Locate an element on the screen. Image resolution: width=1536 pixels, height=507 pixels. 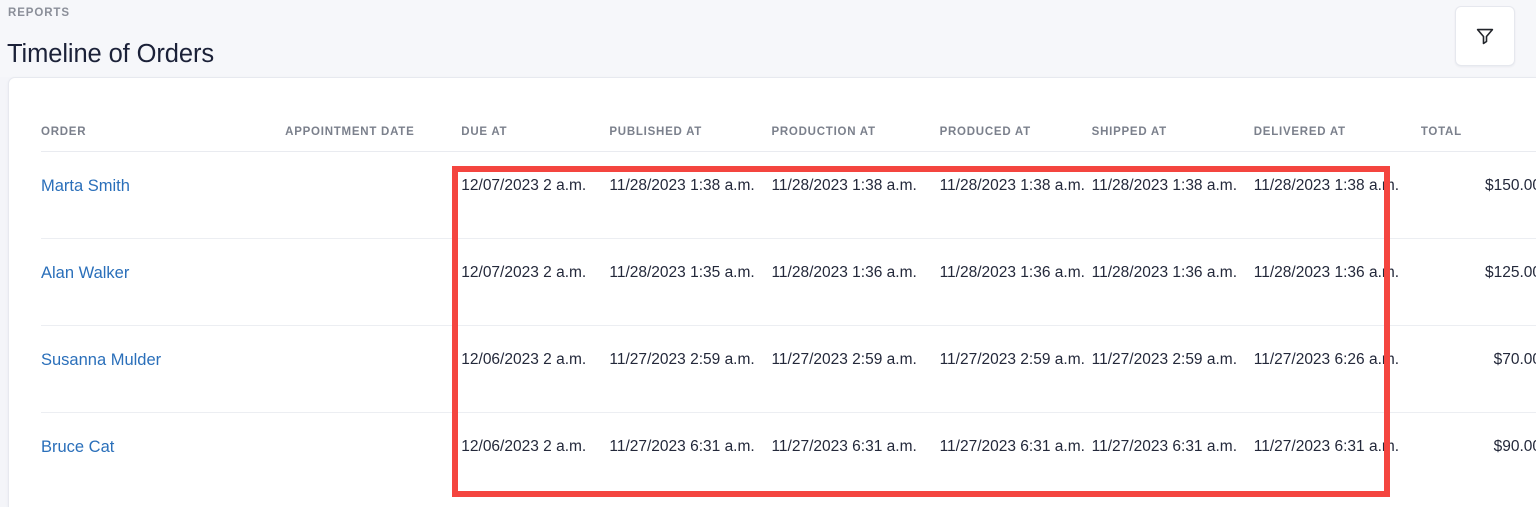
cell-total: $90.00 is located at coordinates (1514, 446).